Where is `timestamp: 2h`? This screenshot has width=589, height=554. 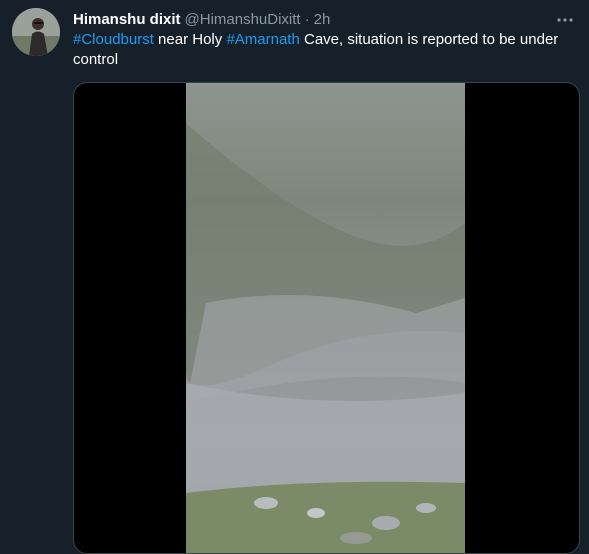 timestamp: 2h is located at coordinates (322, 19).